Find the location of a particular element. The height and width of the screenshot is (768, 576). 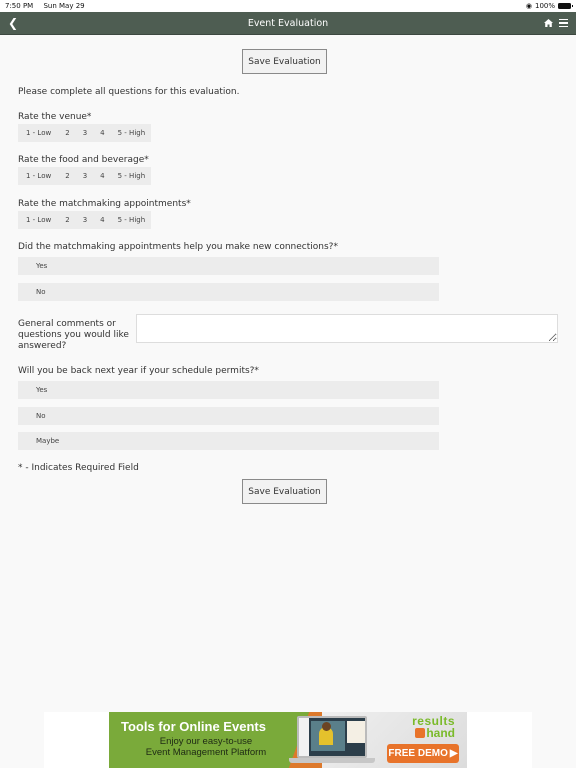

logo-at-icon is located at coordinates (420, 733).